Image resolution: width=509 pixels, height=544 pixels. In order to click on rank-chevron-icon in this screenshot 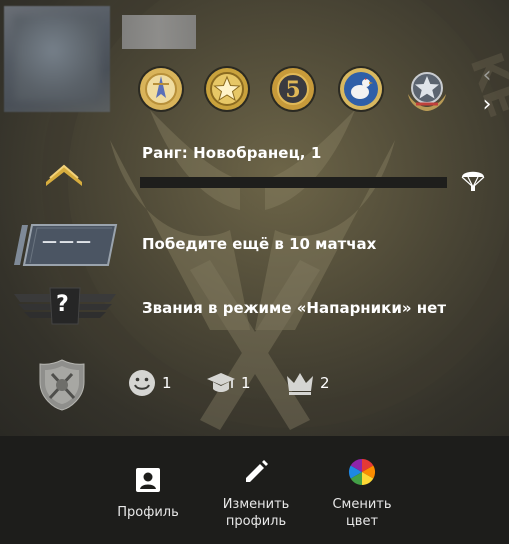, I will do `click(64, 175)`.